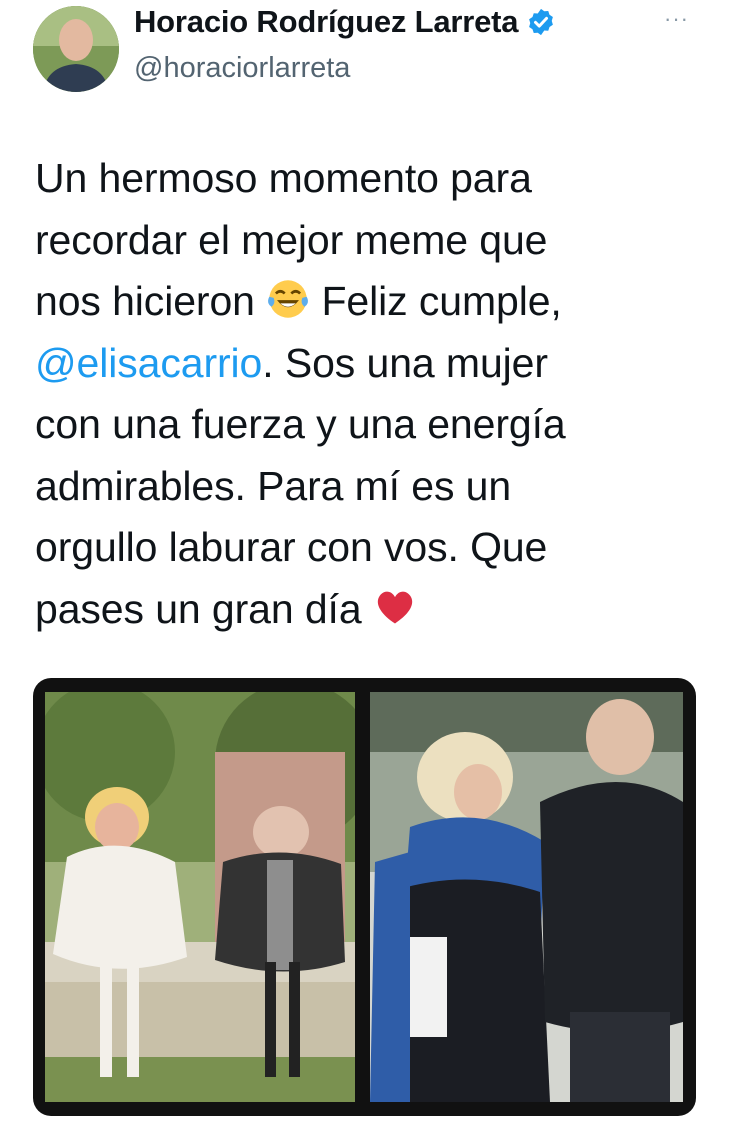 The height and width of the screenshot is (1131, 730). Describe the element at coordinates (291, 547) in the screenshot. I see `tweet-line: orgullo laburar con vos. Que` at that location.